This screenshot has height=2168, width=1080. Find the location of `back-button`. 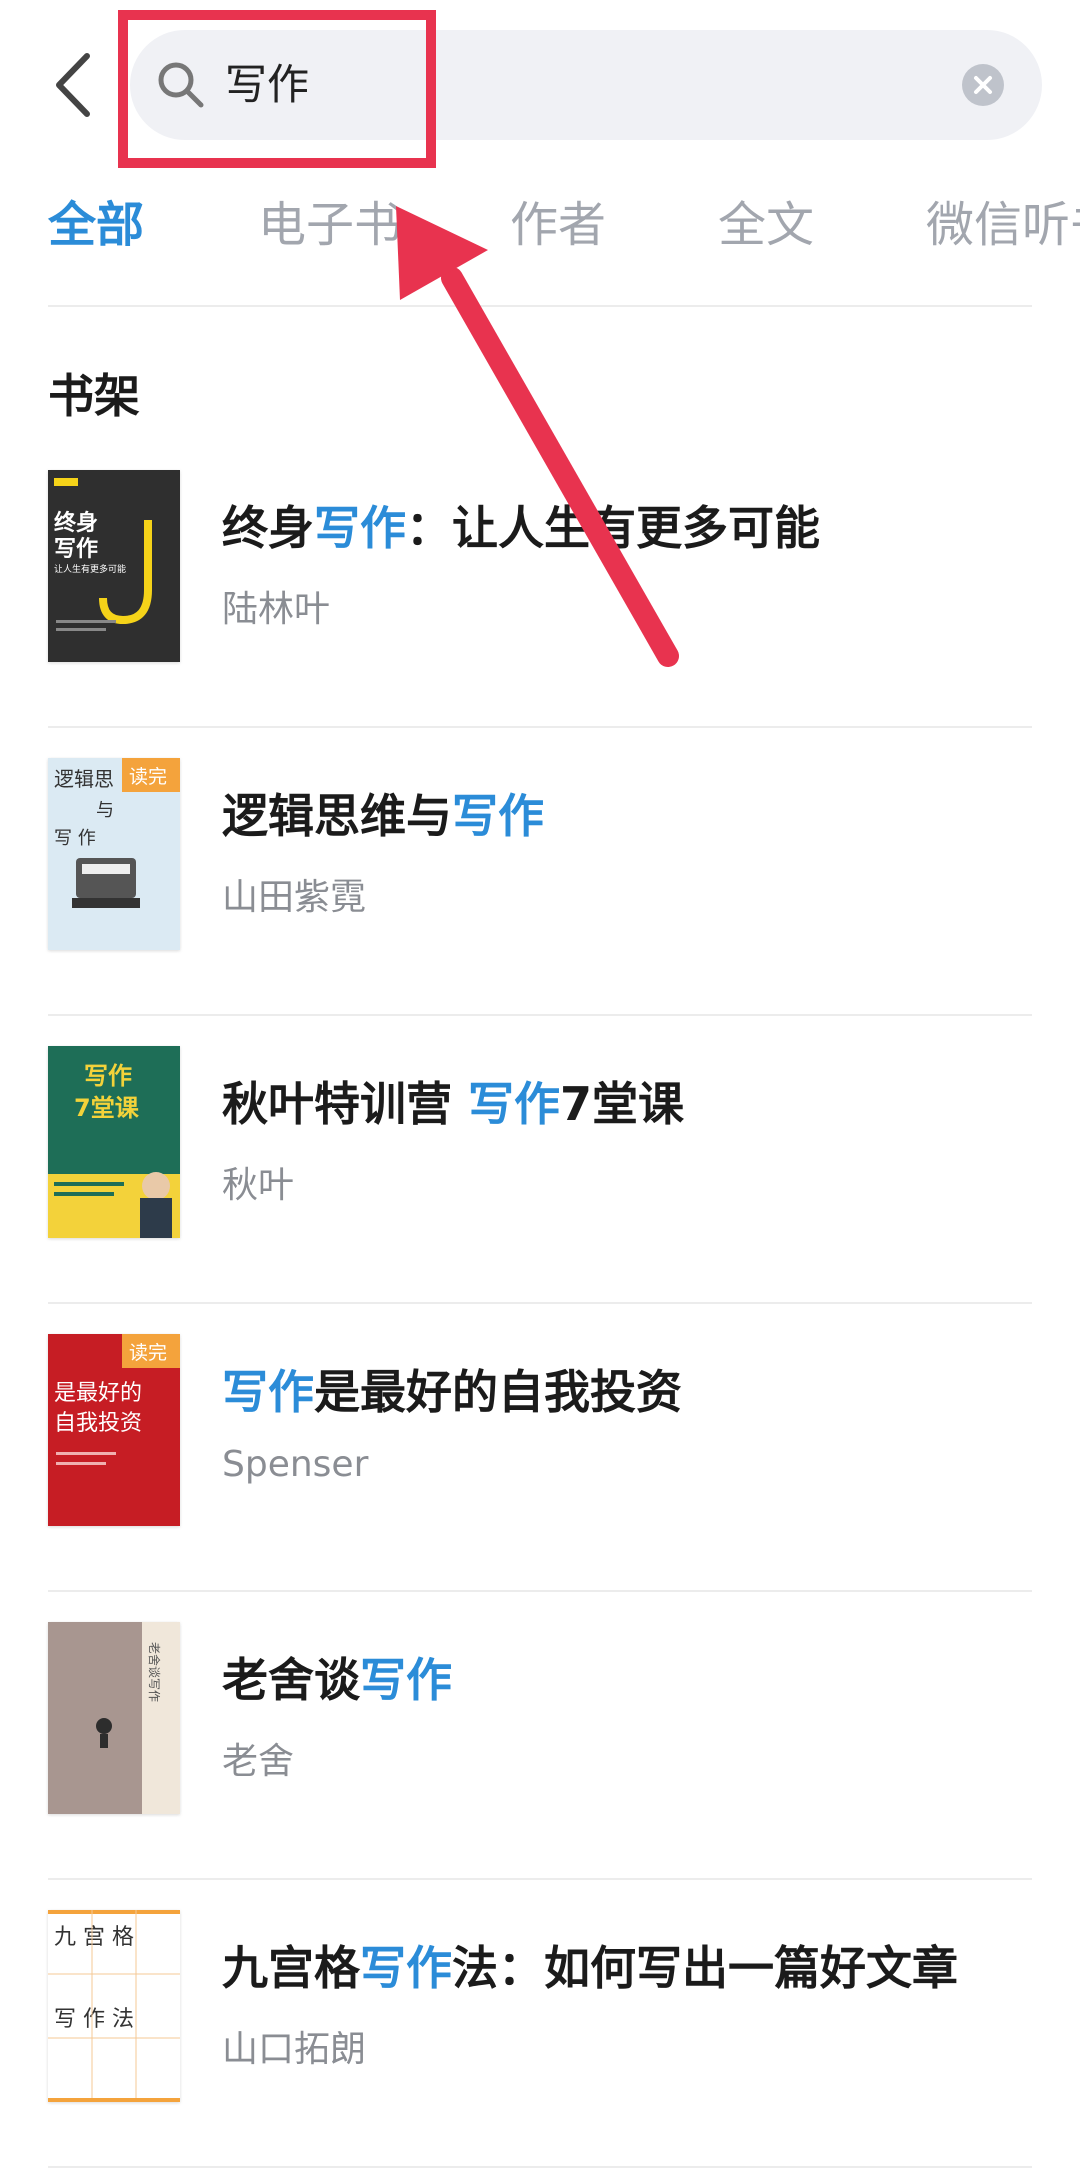

back-button is located at coordinates (73, 85).